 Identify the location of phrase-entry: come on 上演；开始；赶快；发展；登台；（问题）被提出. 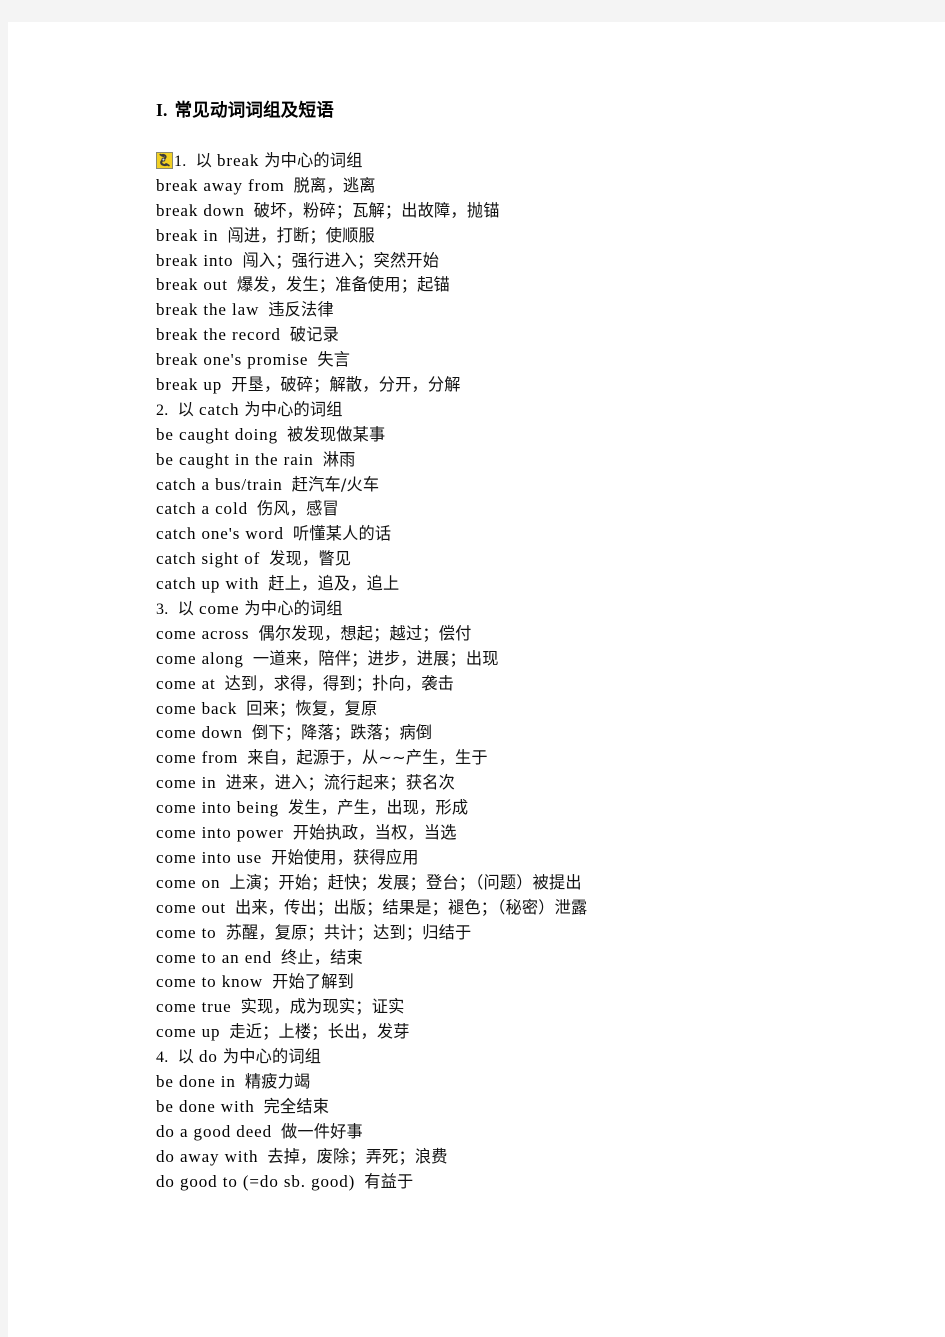
(532, 883).